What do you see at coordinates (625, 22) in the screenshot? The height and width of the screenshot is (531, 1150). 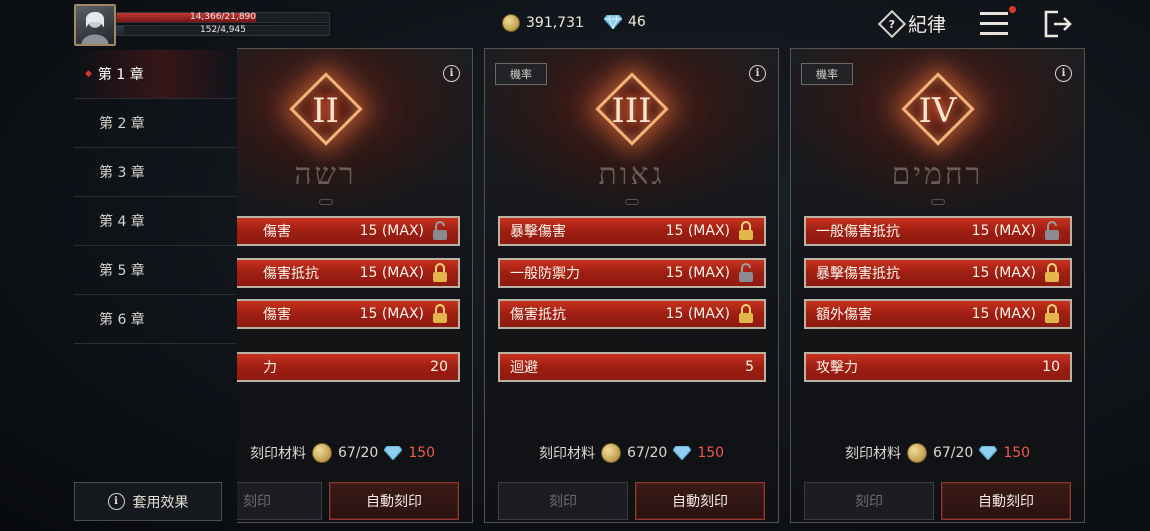 I see `gem-currency: 46` at bounding box center [625, 22].